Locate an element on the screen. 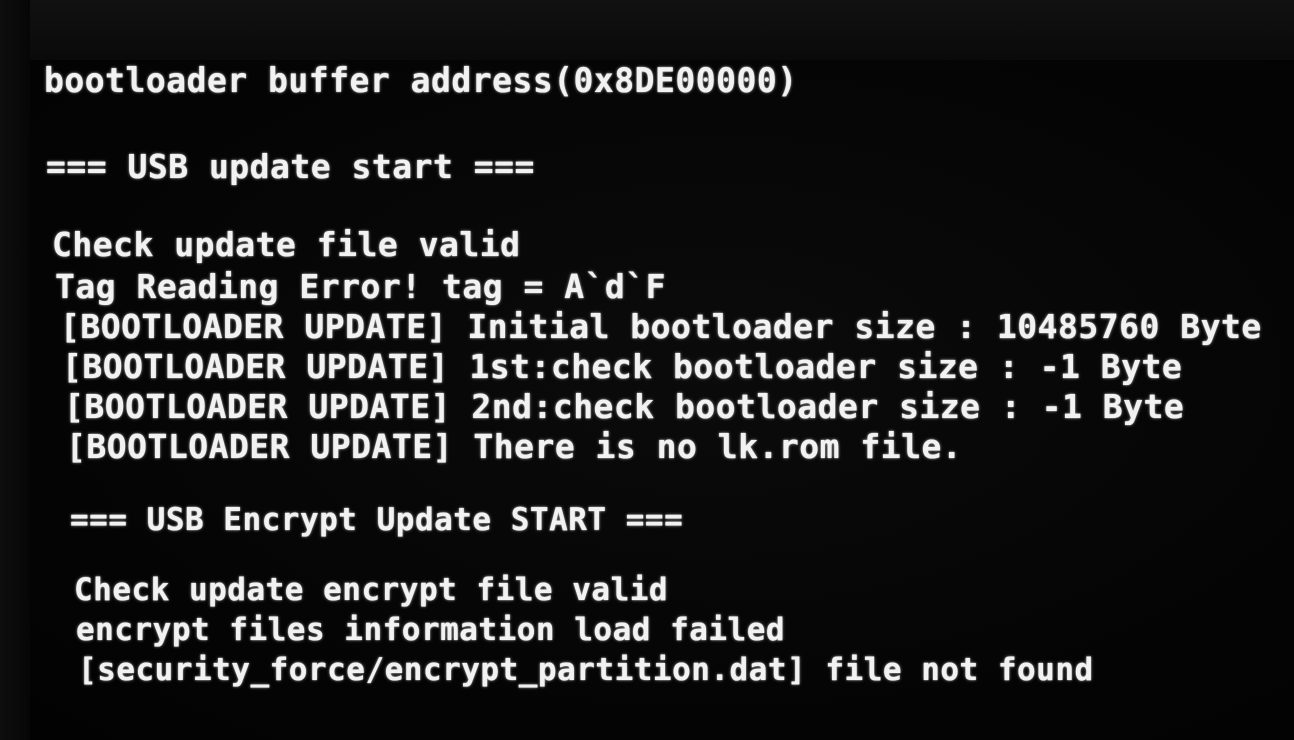 The image size is (1294, 740). console-line-usb-update-start: === USB update start === is located at coordinates (290, 166).